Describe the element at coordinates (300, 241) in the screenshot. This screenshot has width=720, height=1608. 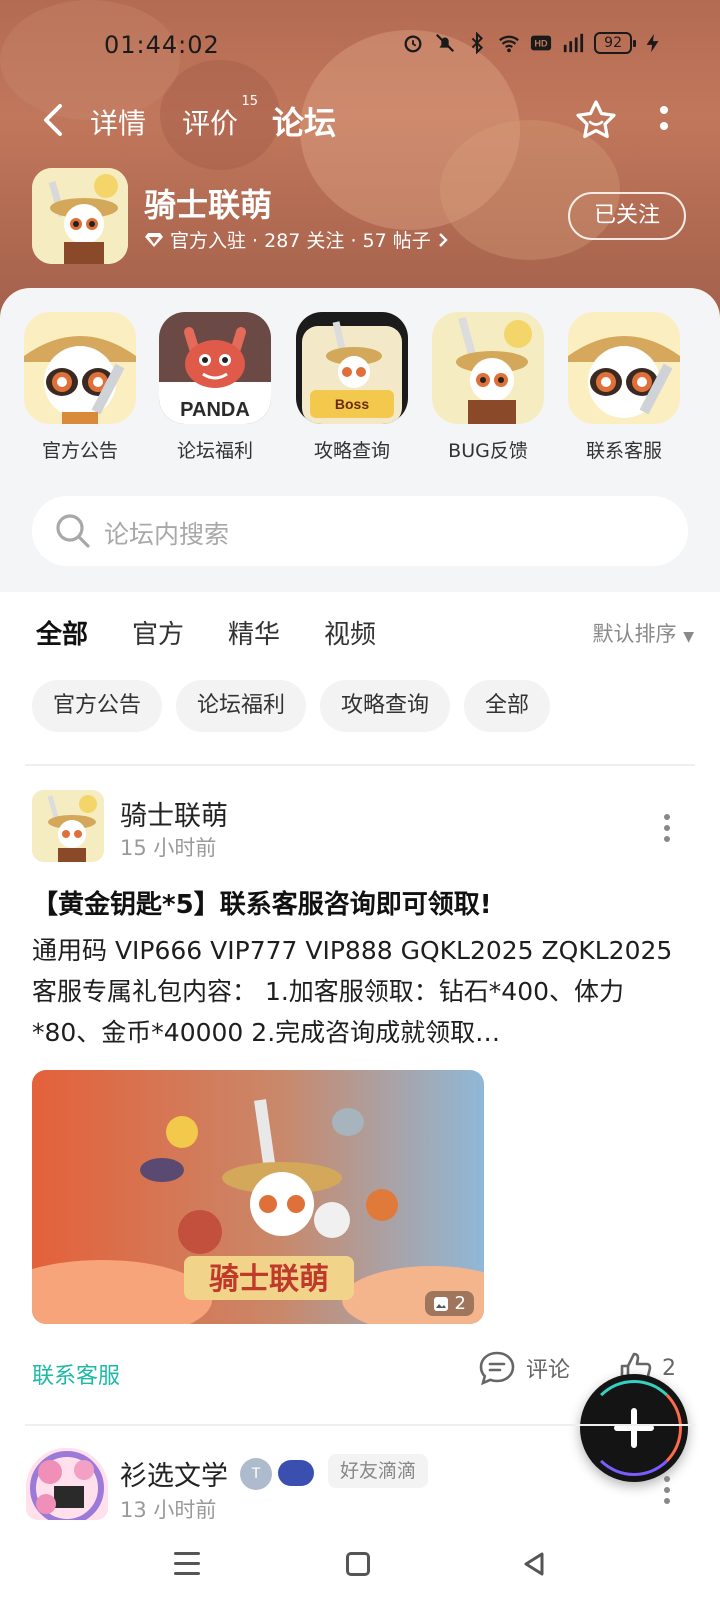
I see `app-meta-text: 官方入驻 · 287 关注 · 57 帖子` at that location.